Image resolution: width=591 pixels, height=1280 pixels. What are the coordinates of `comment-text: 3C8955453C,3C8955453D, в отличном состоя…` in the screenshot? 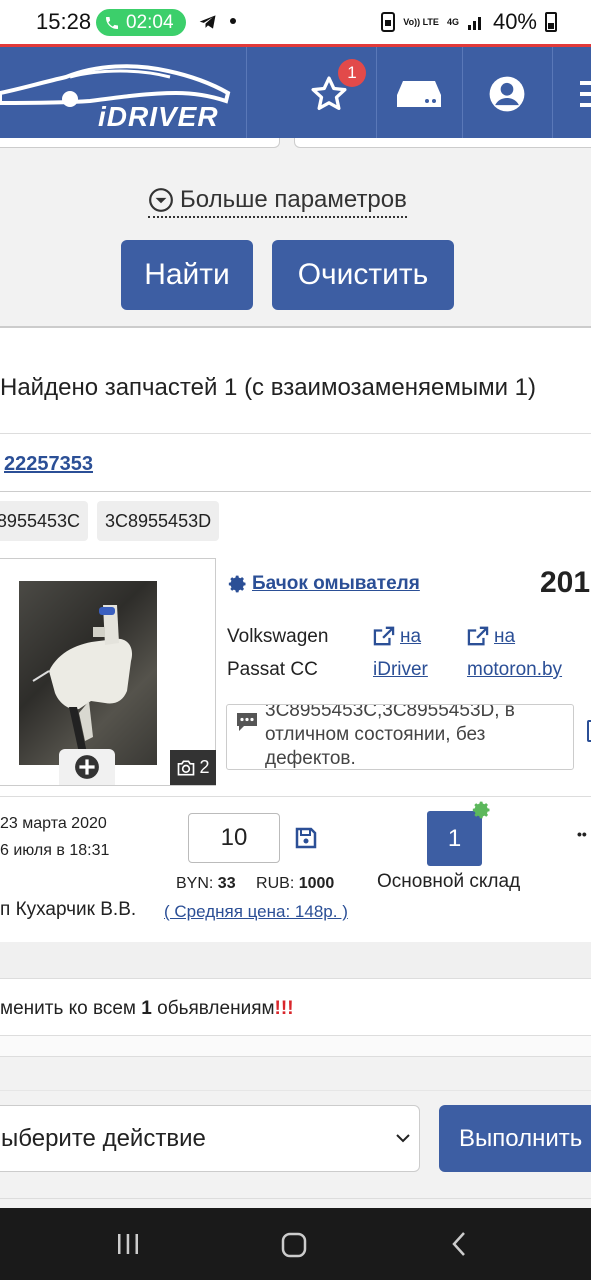 It's located at (390, 736).